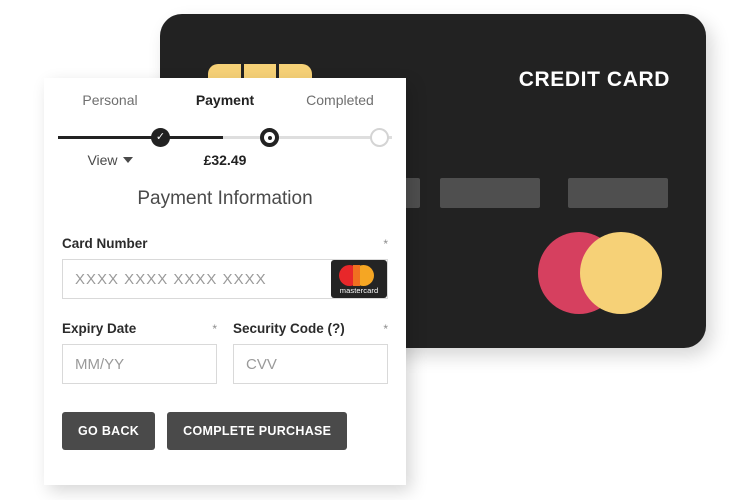 This screenshot has width=750, height=500. I want to click on step-label-completed: Completed, so click(340, 100).